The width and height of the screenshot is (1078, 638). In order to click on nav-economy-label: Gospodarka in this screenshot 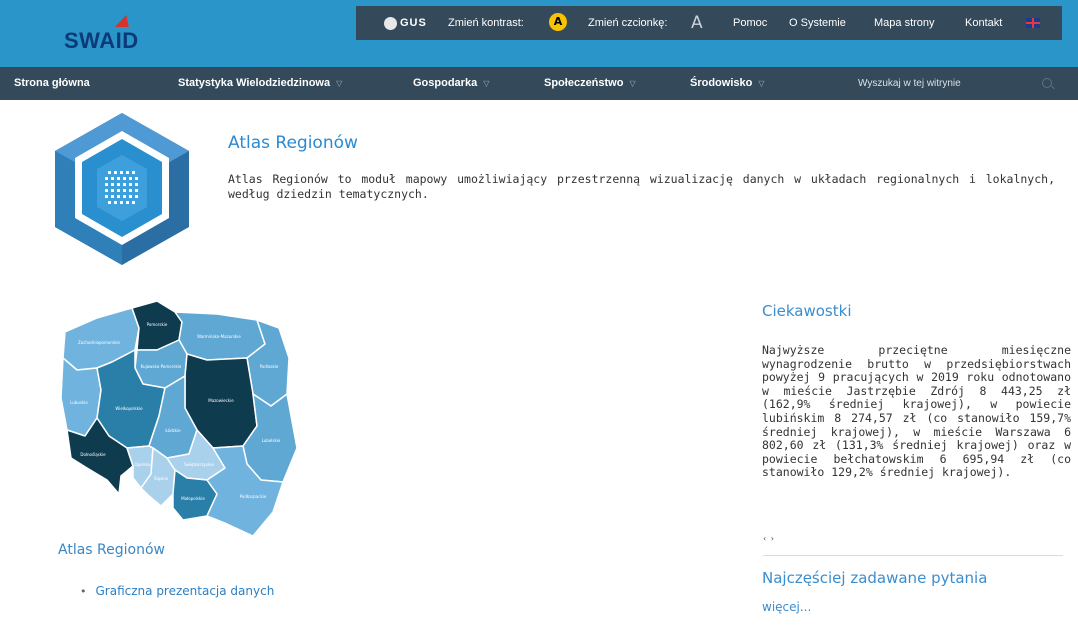, I will do `click(445, 83)`.